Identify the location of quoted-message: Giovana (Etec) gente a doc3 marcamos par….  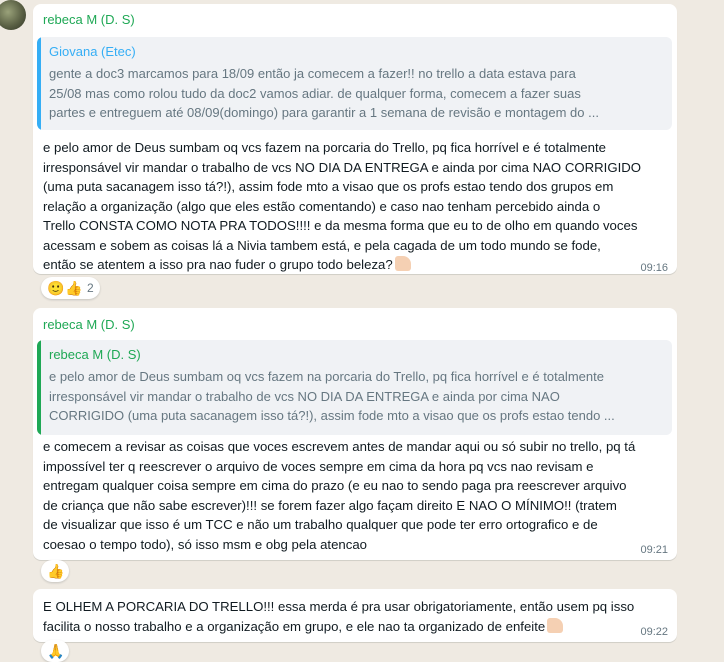
(354, 83).